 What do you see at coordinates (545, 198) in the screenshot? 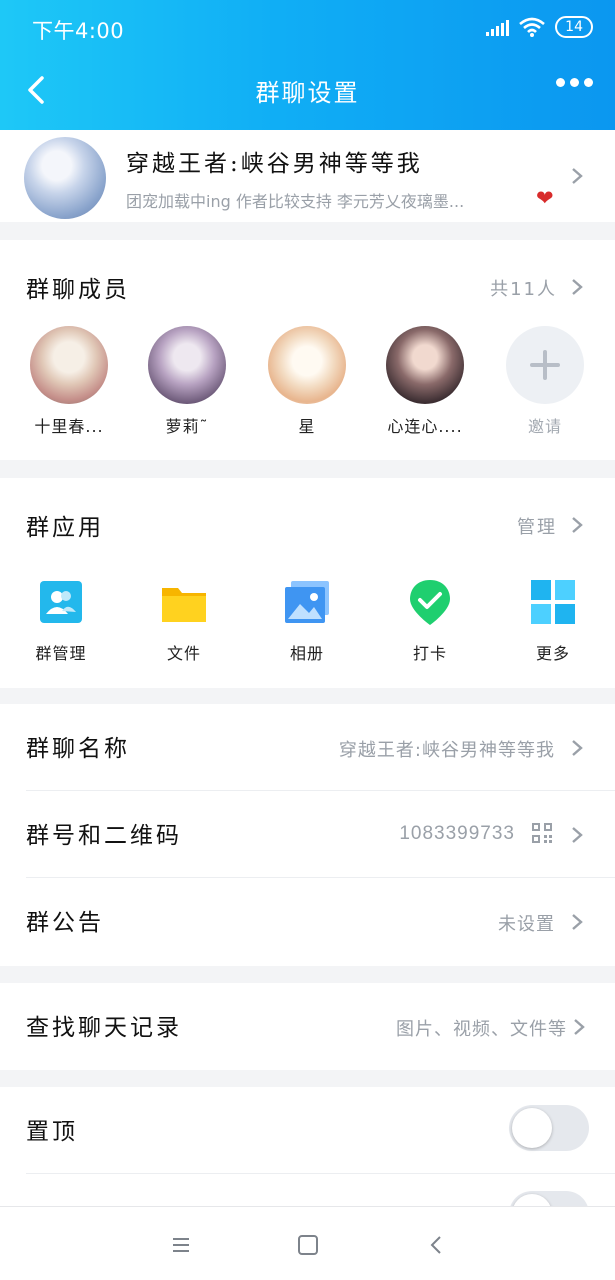
I see `heart-icon: ❤` at bounding box center [545, 198].